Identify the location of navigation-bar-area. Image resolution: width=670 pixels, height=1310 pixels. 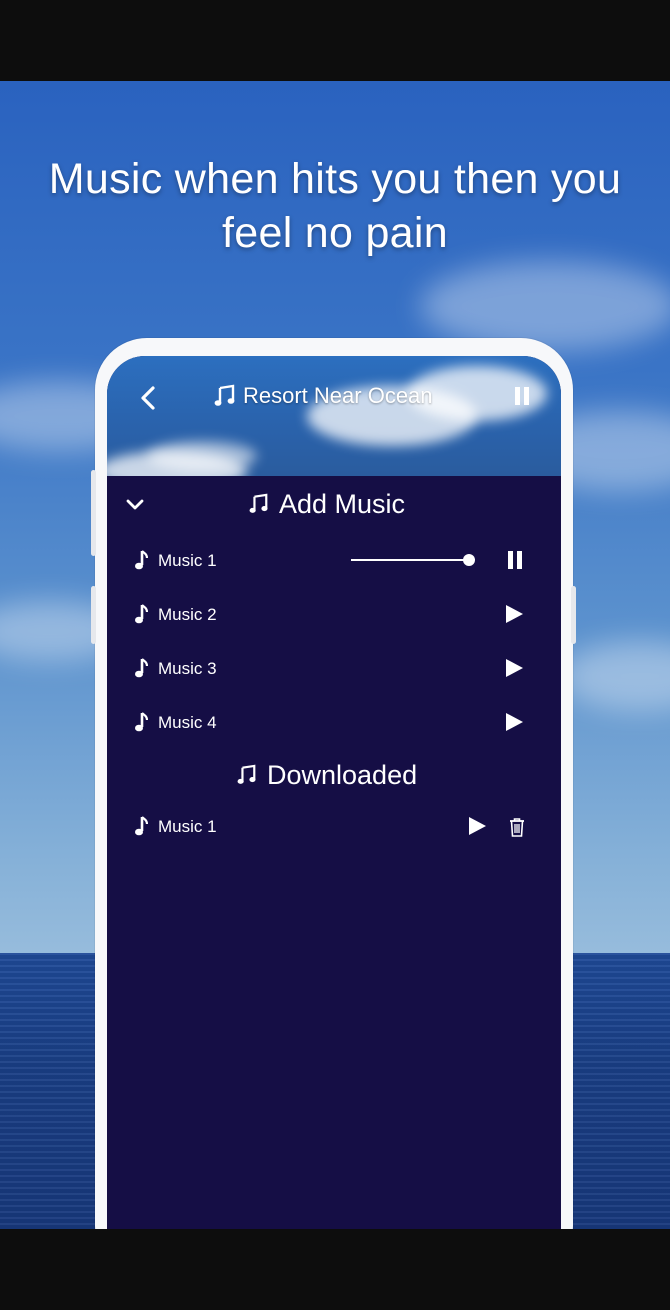
(335, 1269).